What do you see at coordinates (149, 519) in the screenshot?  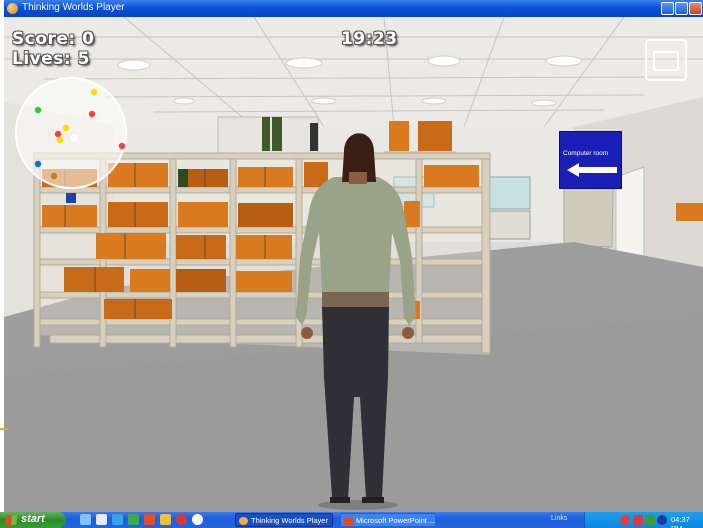 I see `powerpoint-quick-icon` at bounding box center [149, 519].